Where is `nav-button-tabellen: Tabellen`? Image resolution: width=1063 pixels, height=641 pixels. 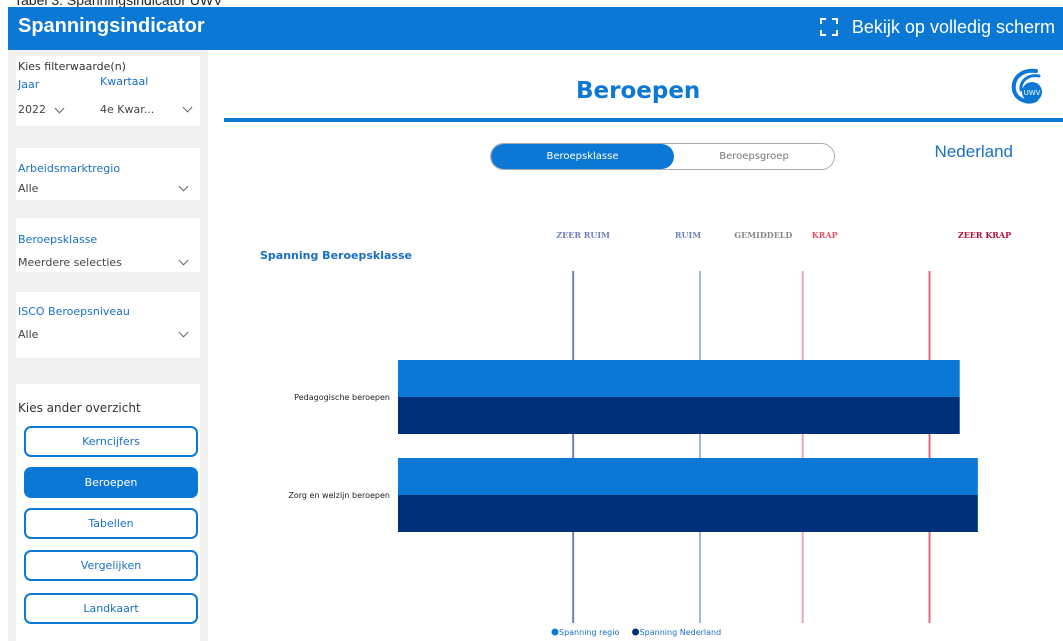
nav-button-tabellen: Tabellen is located at coordinates (111, 523).